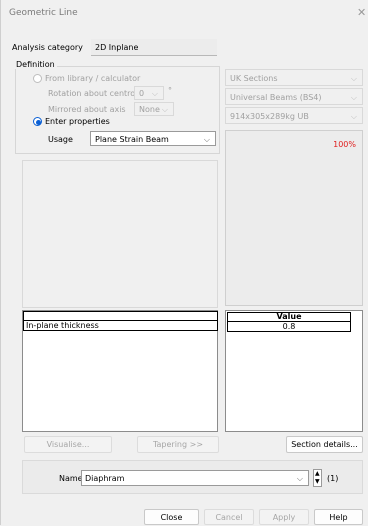 The image size is (368, 526). I want to click on usage-value: Plane Strain Beam, so click(132, 139).